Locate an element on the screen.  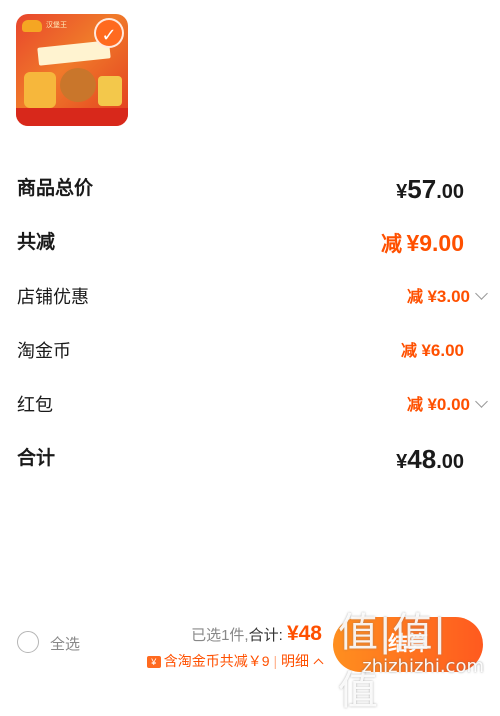
shop-discount-value: 减 ¥3.00 is located at coordinates (438, 296).